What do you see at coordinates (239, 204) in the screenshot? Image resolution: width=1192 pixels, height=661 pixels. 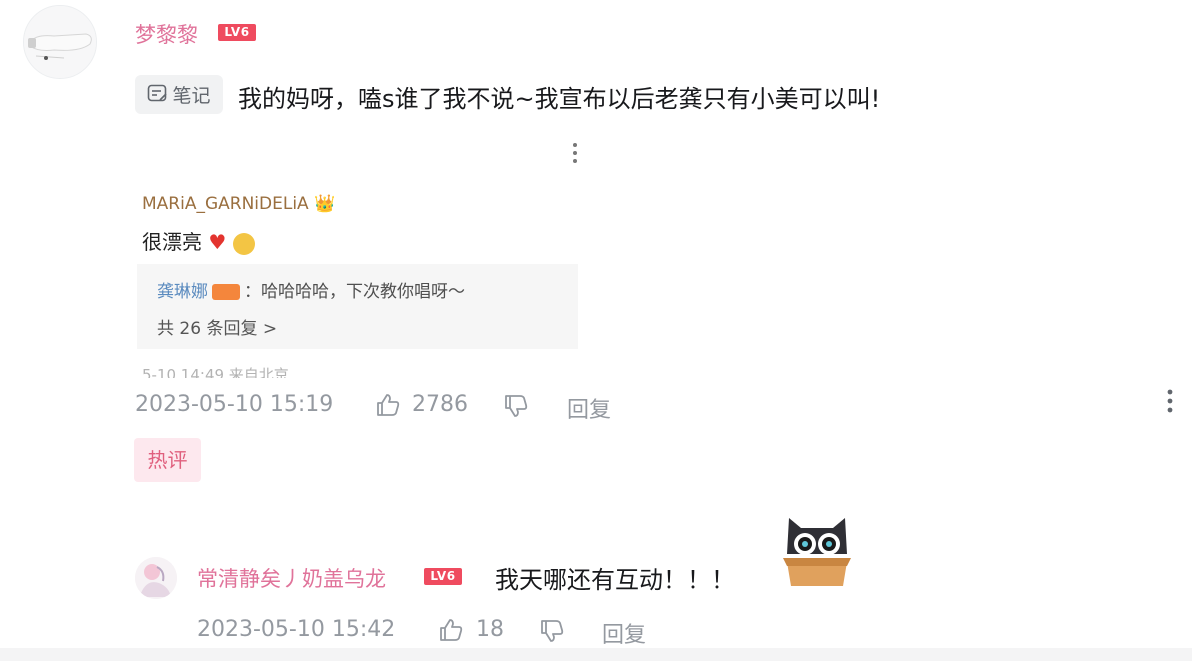 I see `embed-username: MARiA_GARNiDELiA 👑` at bounding box center [239, 204].